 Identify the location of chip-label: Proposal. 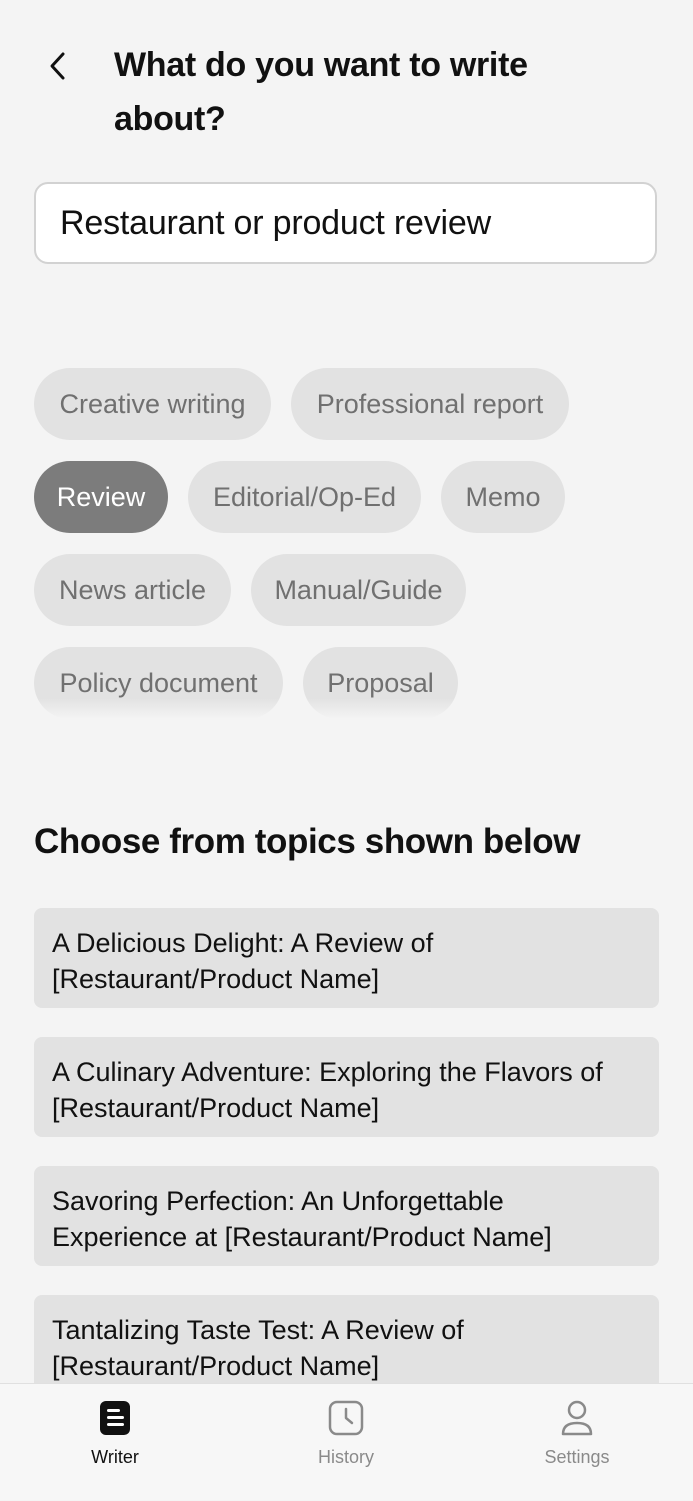
(380, 682).